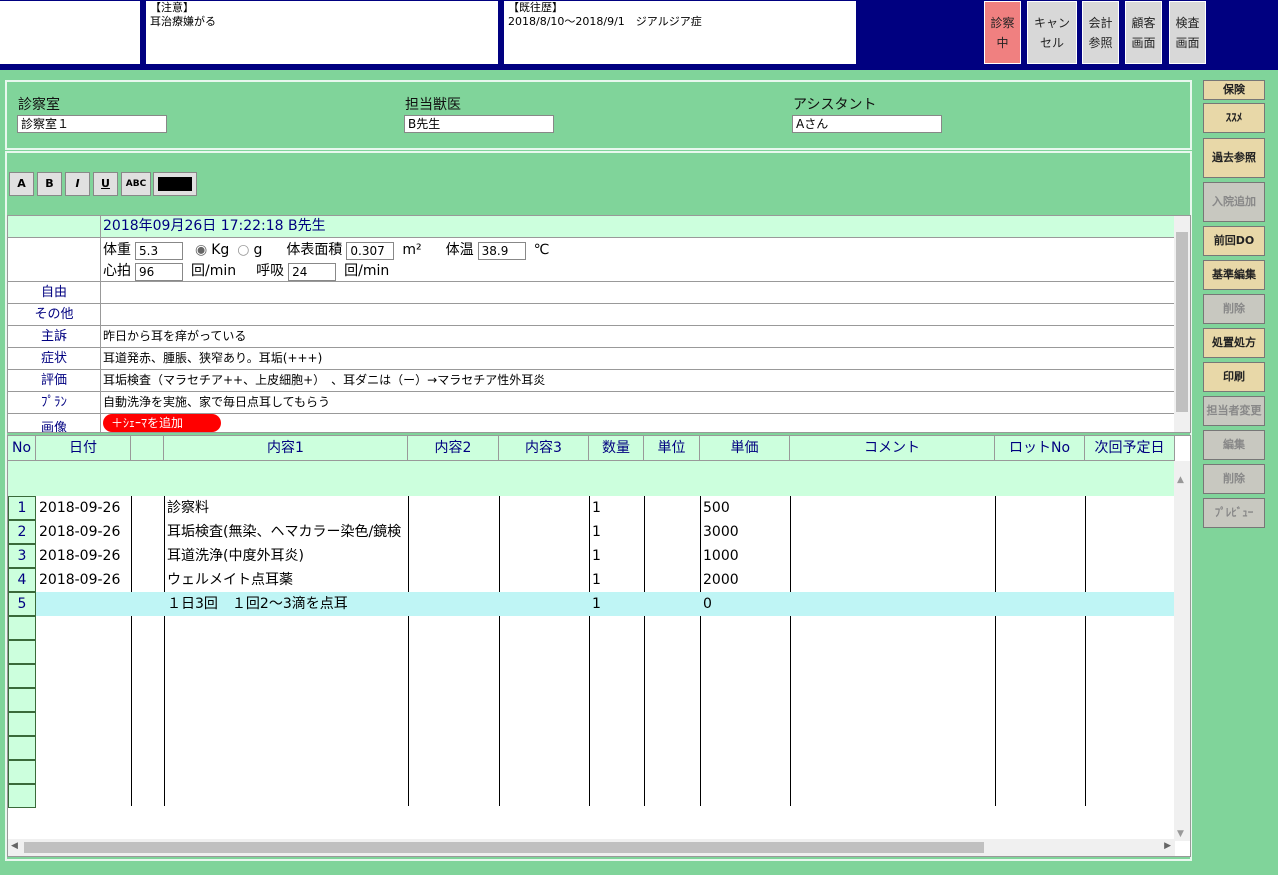 Image resolution: width=1278 pixels, height=875 pixels. I want to click on weight-field: 5.3, so click(159, 250).